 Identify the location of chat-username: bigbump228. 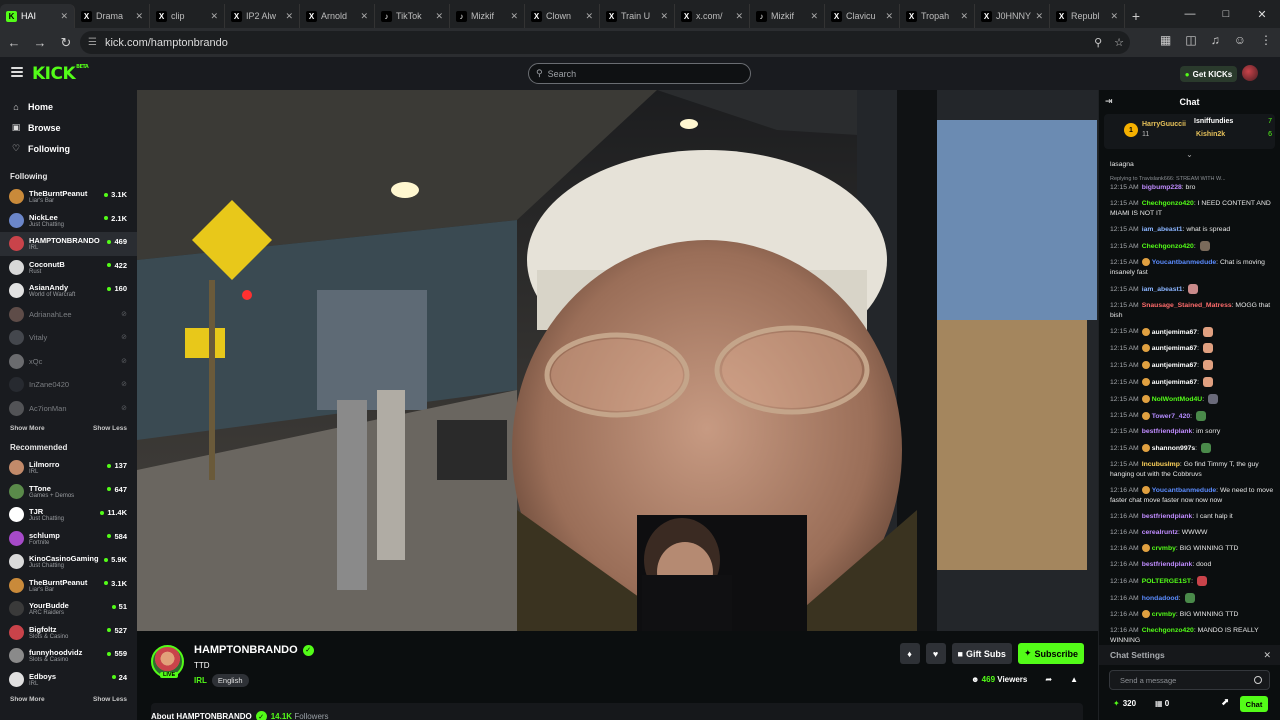
(1162, 187).